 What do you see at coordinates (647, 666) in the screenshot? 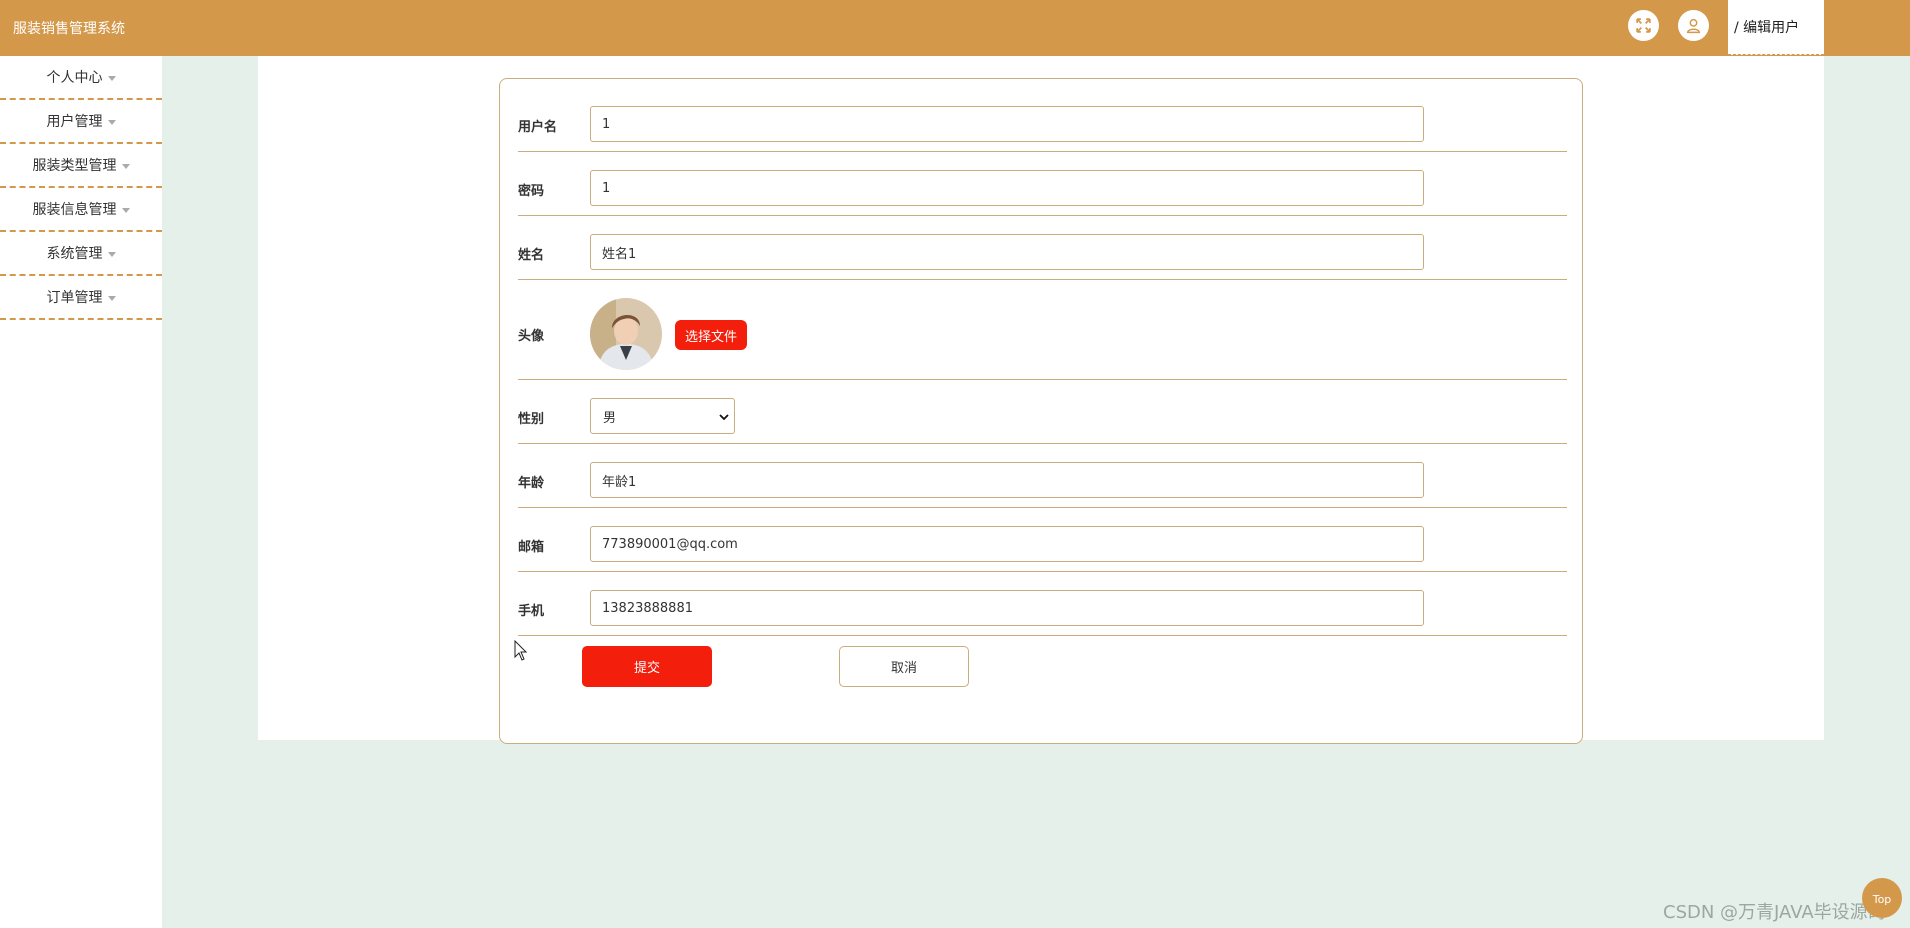
I see `submit-button: 提交` at bounding box center [647, 666].